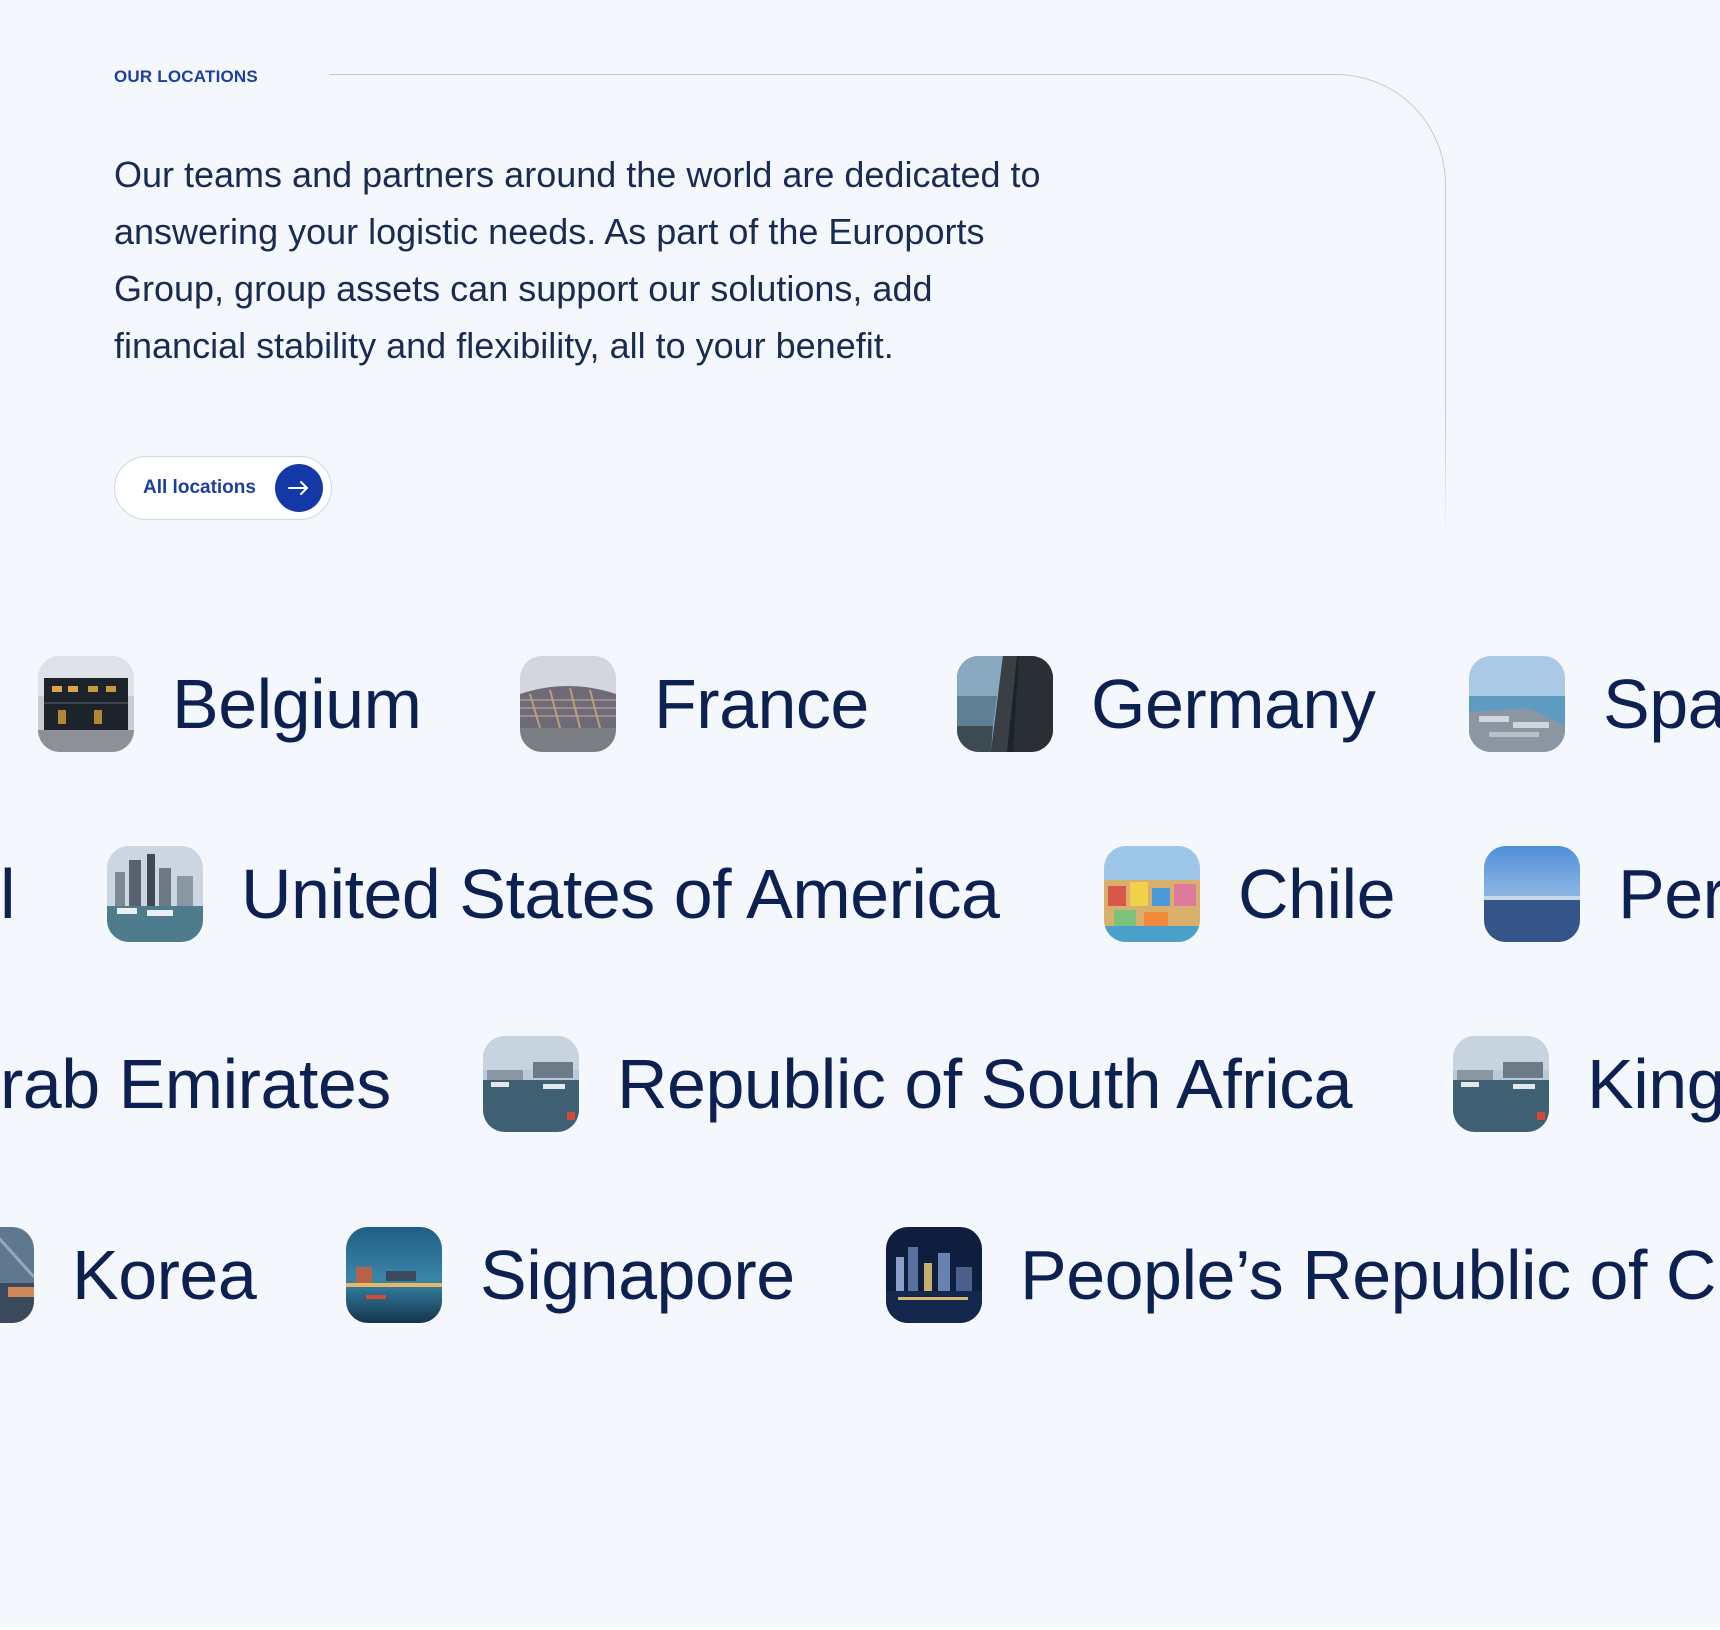 This screenshot has width=1720, height=1630. I want to click on country-name: Spa, so click(1661, 704).